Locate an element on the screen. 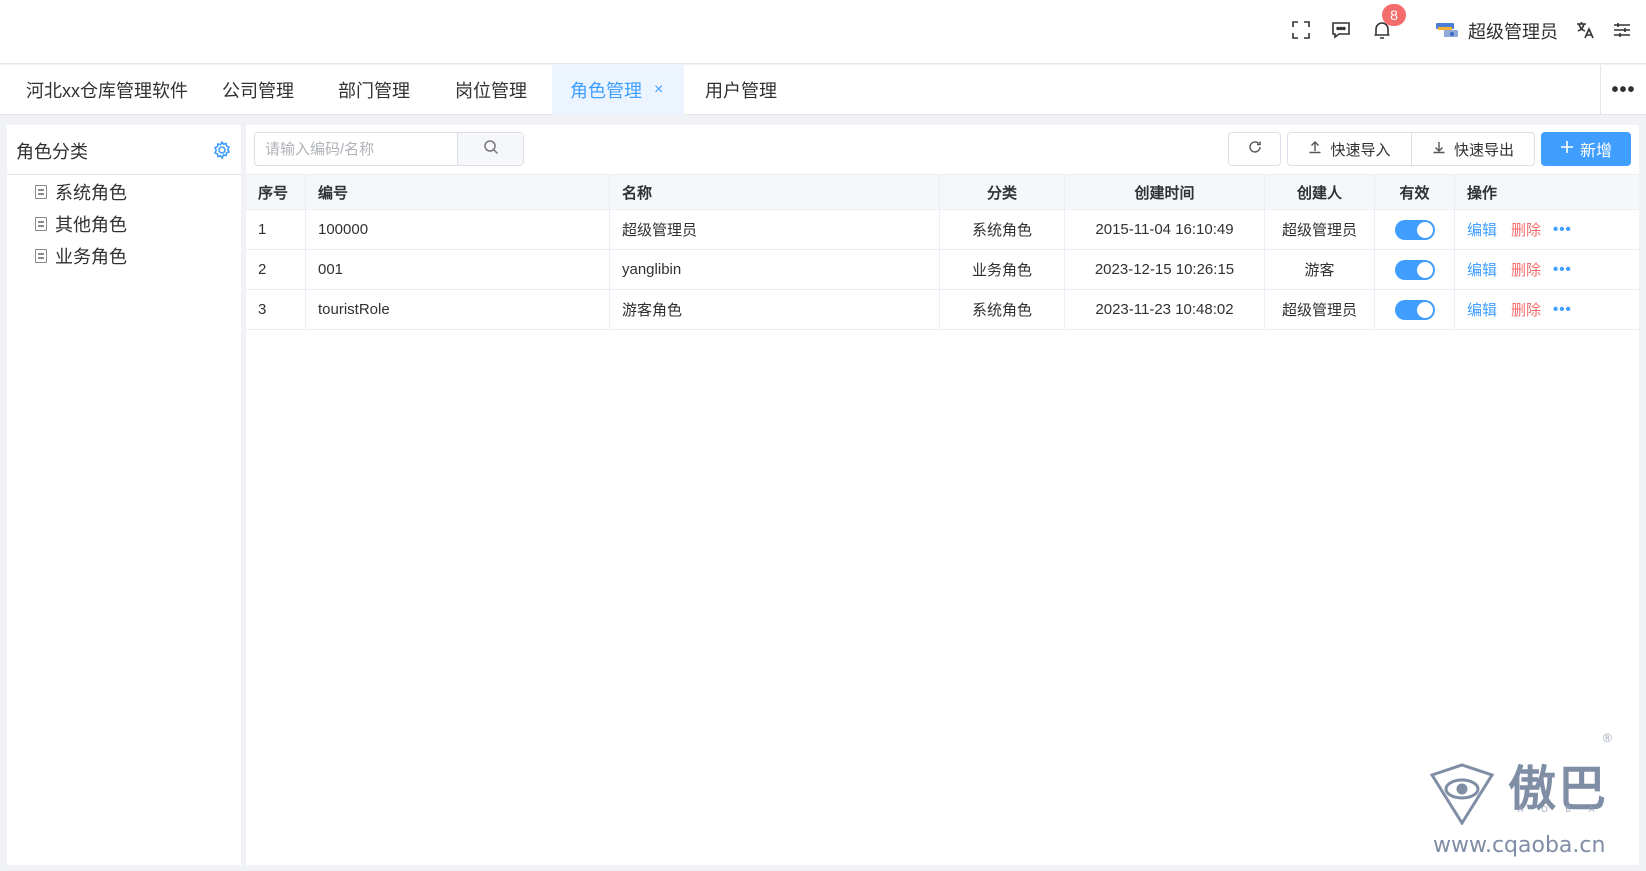  role-code: 100000 is located at coordinates (458, 229).